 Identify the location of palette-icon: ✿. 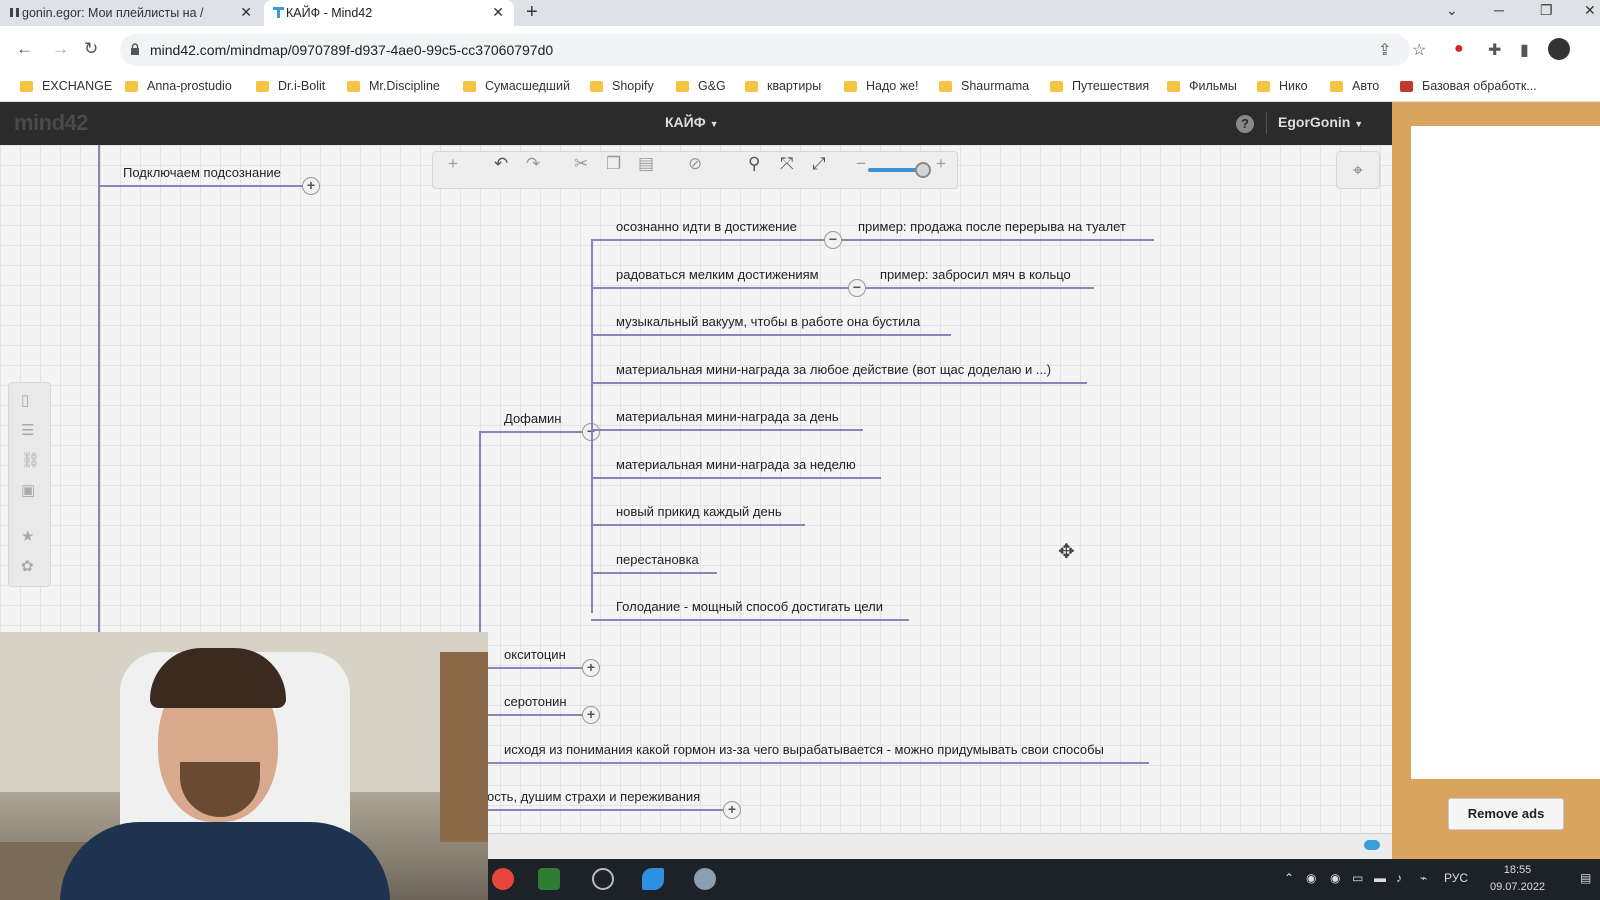
(27, 566).